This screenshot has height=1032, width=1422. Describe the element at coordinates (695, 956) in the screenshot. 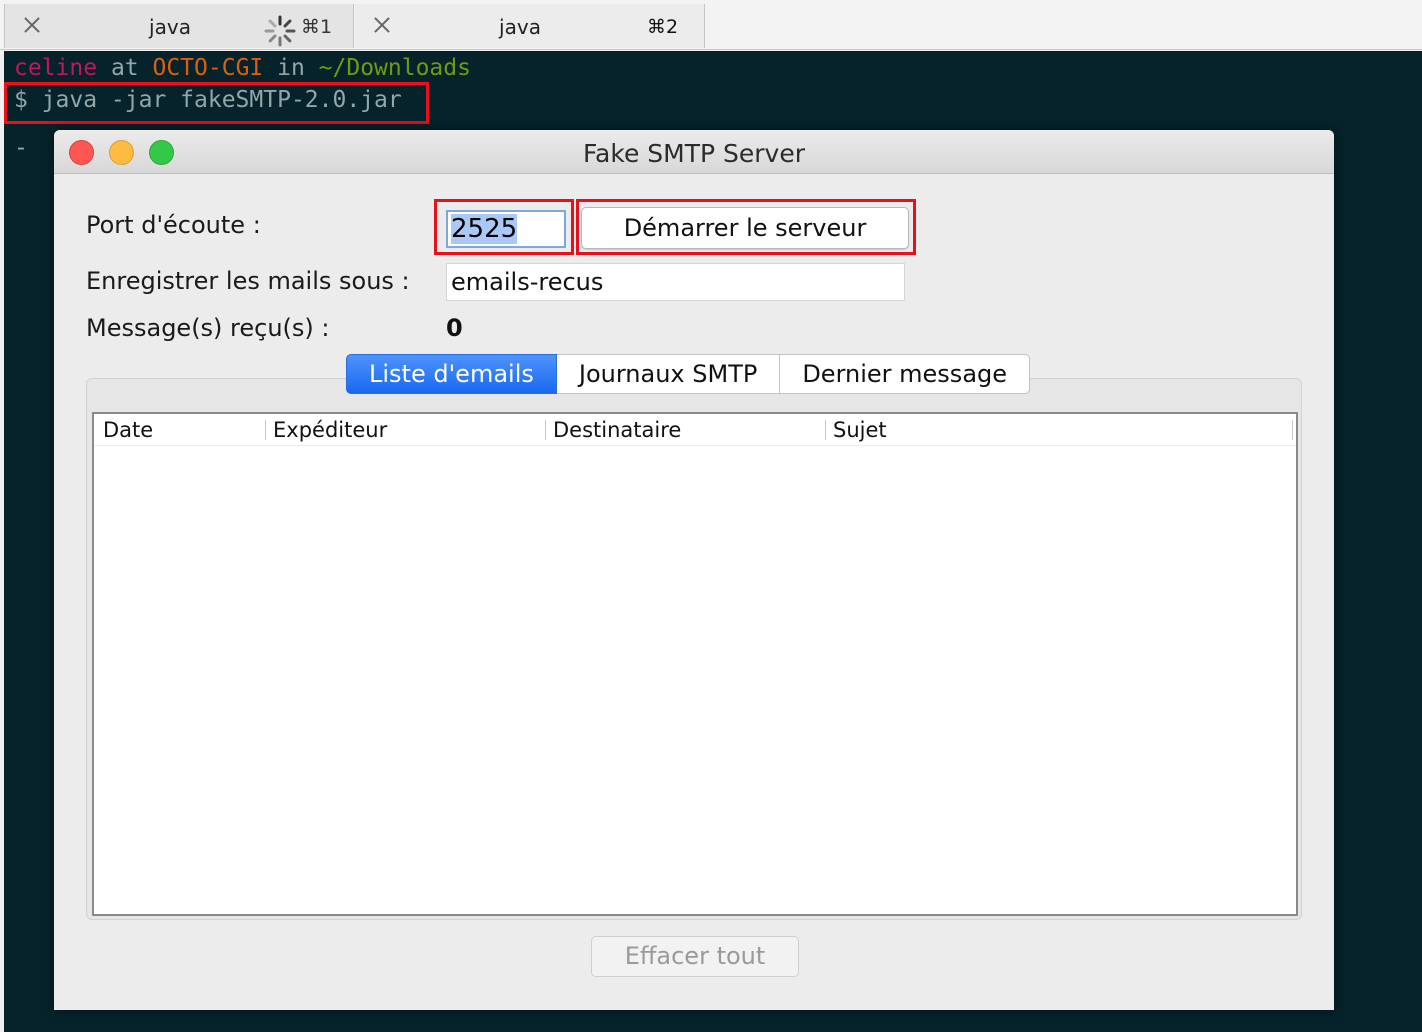

I see `clear-all-button: Effacer tout` at that location.